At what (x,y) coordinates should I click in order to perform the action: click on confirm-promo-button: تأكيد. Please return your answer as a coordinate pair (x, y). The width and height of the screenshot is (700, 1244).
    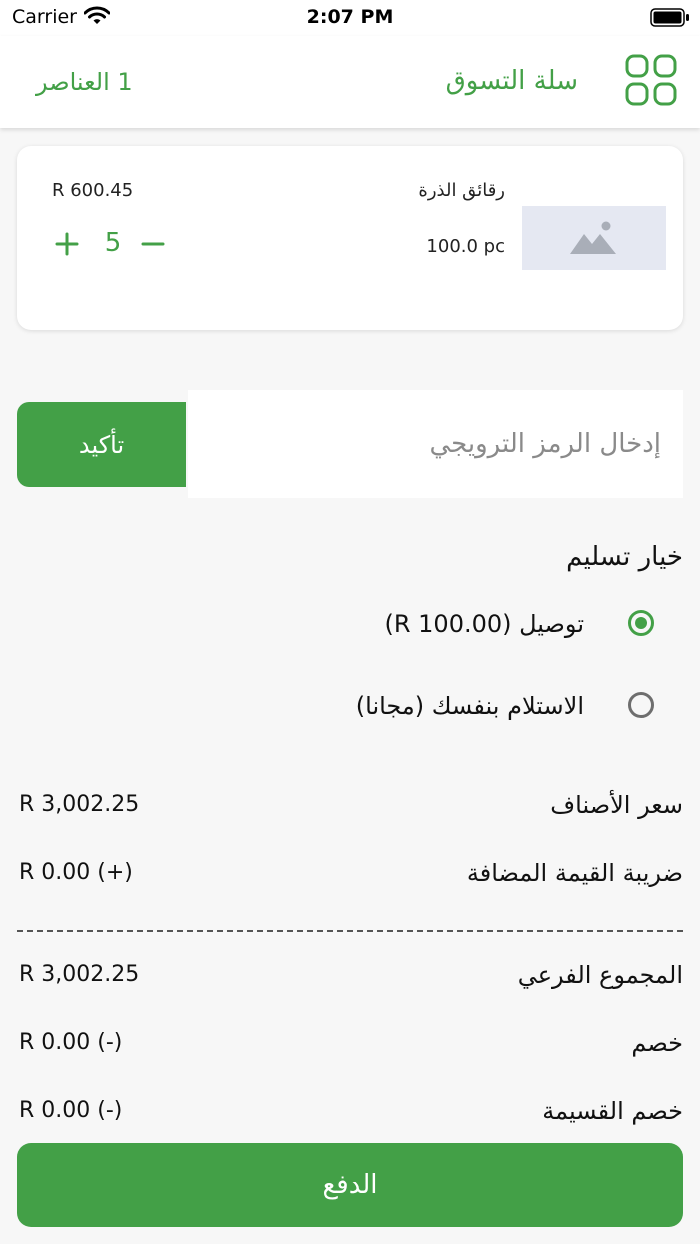
    Looking at the image, I should click on (101, 444).